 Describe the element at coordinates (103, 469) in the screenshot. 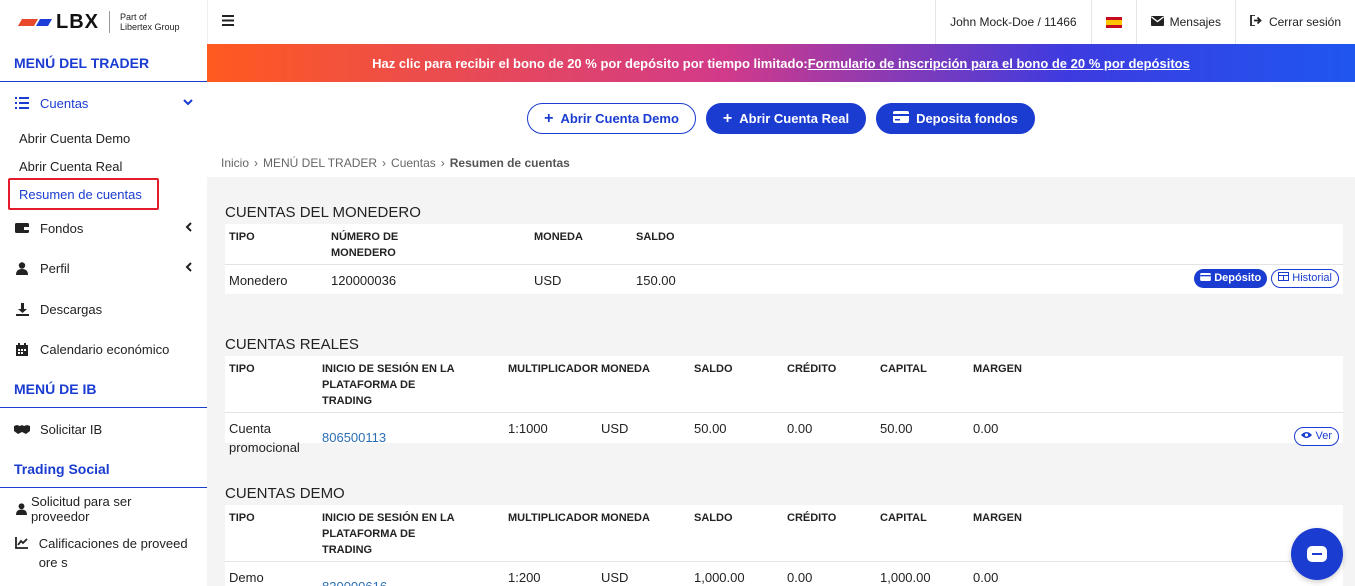

I see `social-menu-title: Trading Social` at that location.